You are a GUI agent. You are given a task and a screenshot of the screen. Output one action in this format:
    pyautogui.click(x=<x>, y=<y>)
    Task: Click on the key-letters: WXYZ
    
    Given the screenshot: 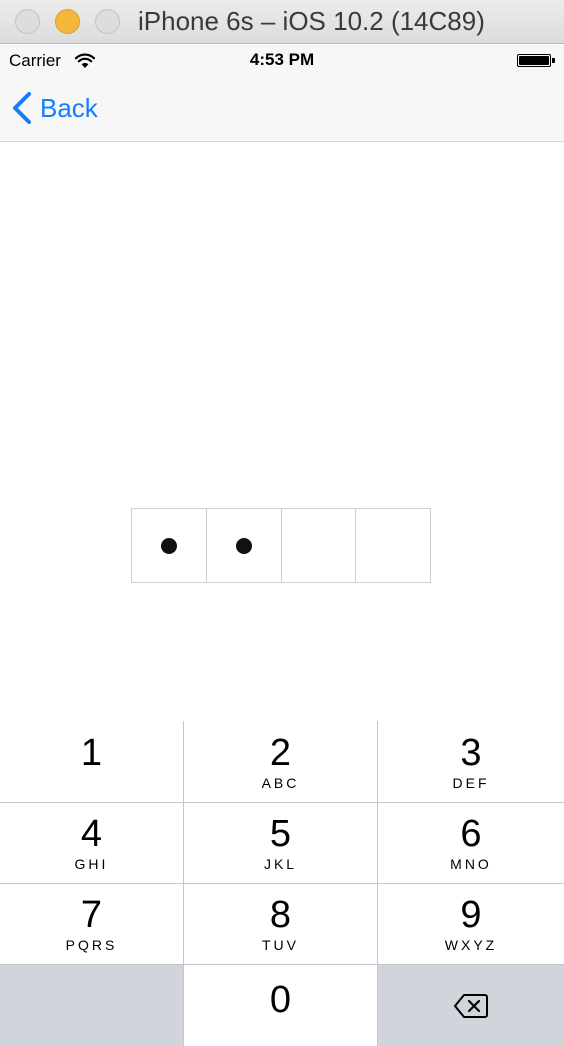 What is the action you would take?
    pyautogui.click(x=471, y=945)
    